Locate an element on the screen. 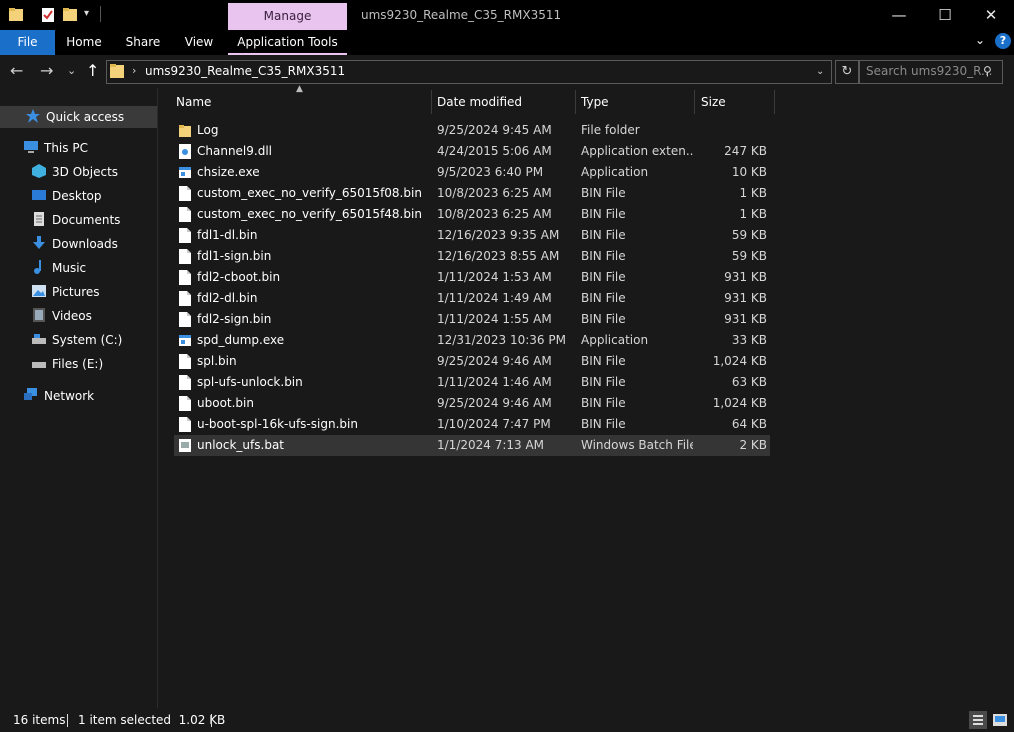 This screenshot has height=732, width=1014. up-button: ↑ is located at coordinates (92, 71).